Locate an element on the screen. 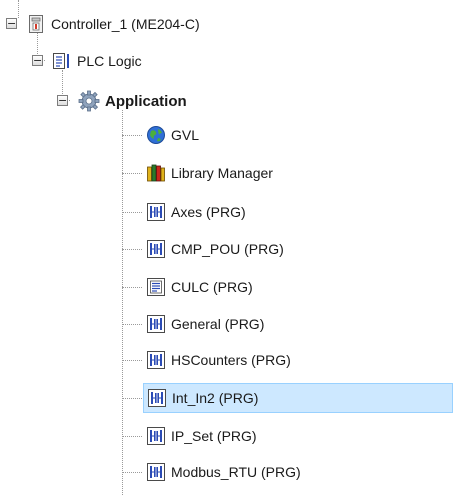  tree-item-label: CULC (PRG) is located at coordinates (212, 287).